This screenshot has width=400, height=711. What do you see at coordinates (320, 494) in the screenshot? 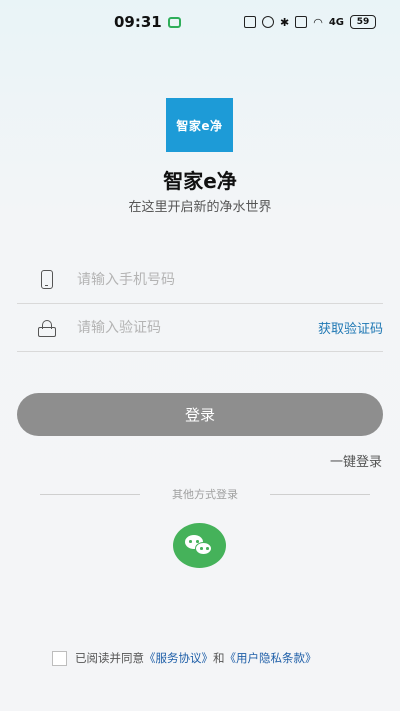
I see `divider-line-right` at bounding box center [320, 494].